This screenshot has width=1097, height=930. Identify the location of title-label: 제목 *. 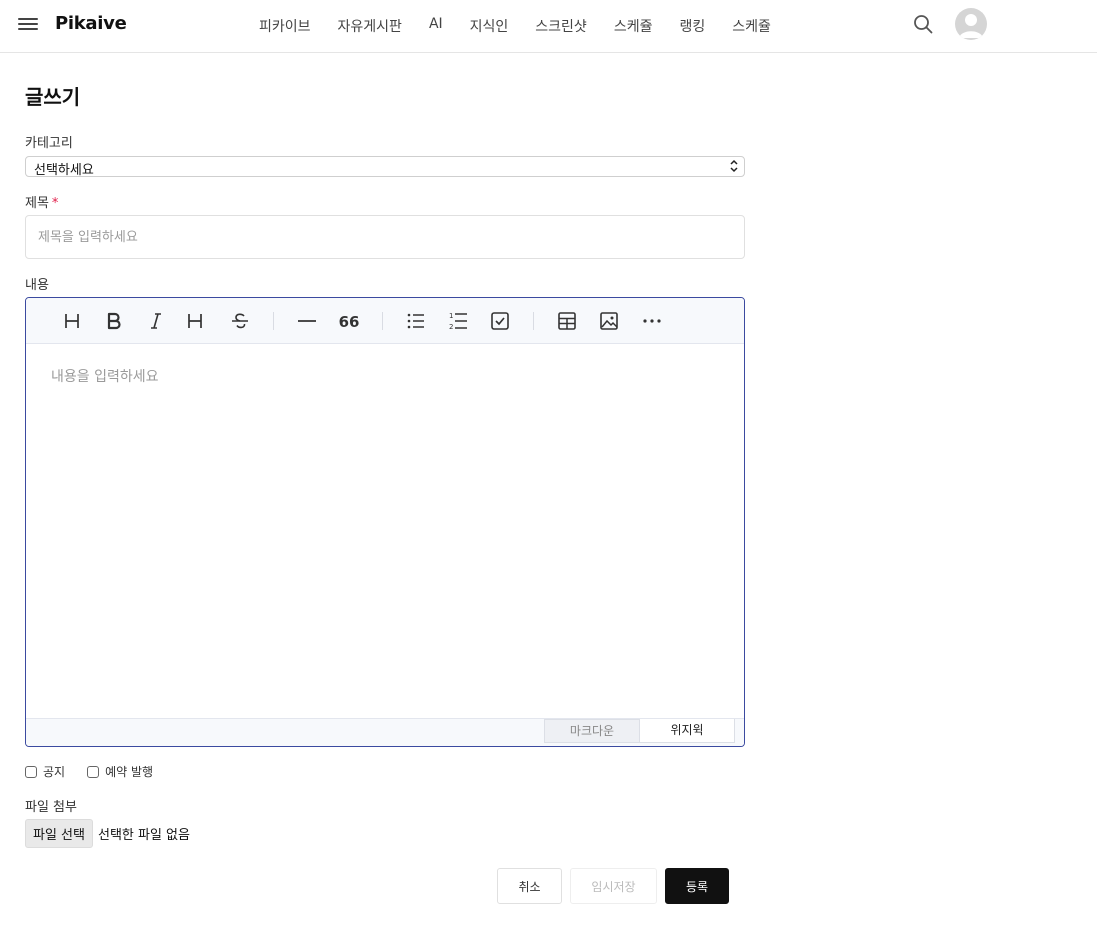
(41, 201).